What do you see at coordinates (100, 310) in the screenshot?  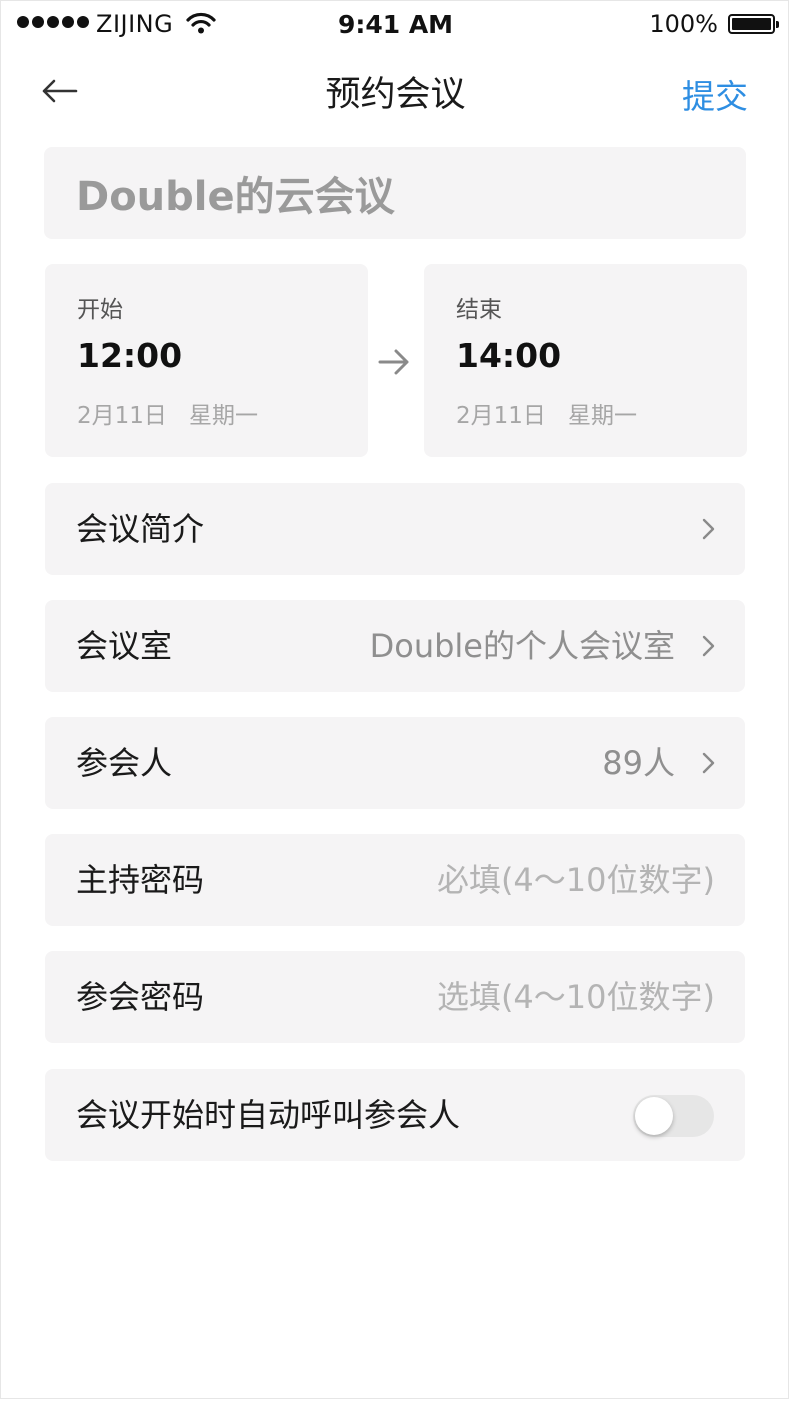 I see `start-label: 开始` at bounding box center [100, 310].